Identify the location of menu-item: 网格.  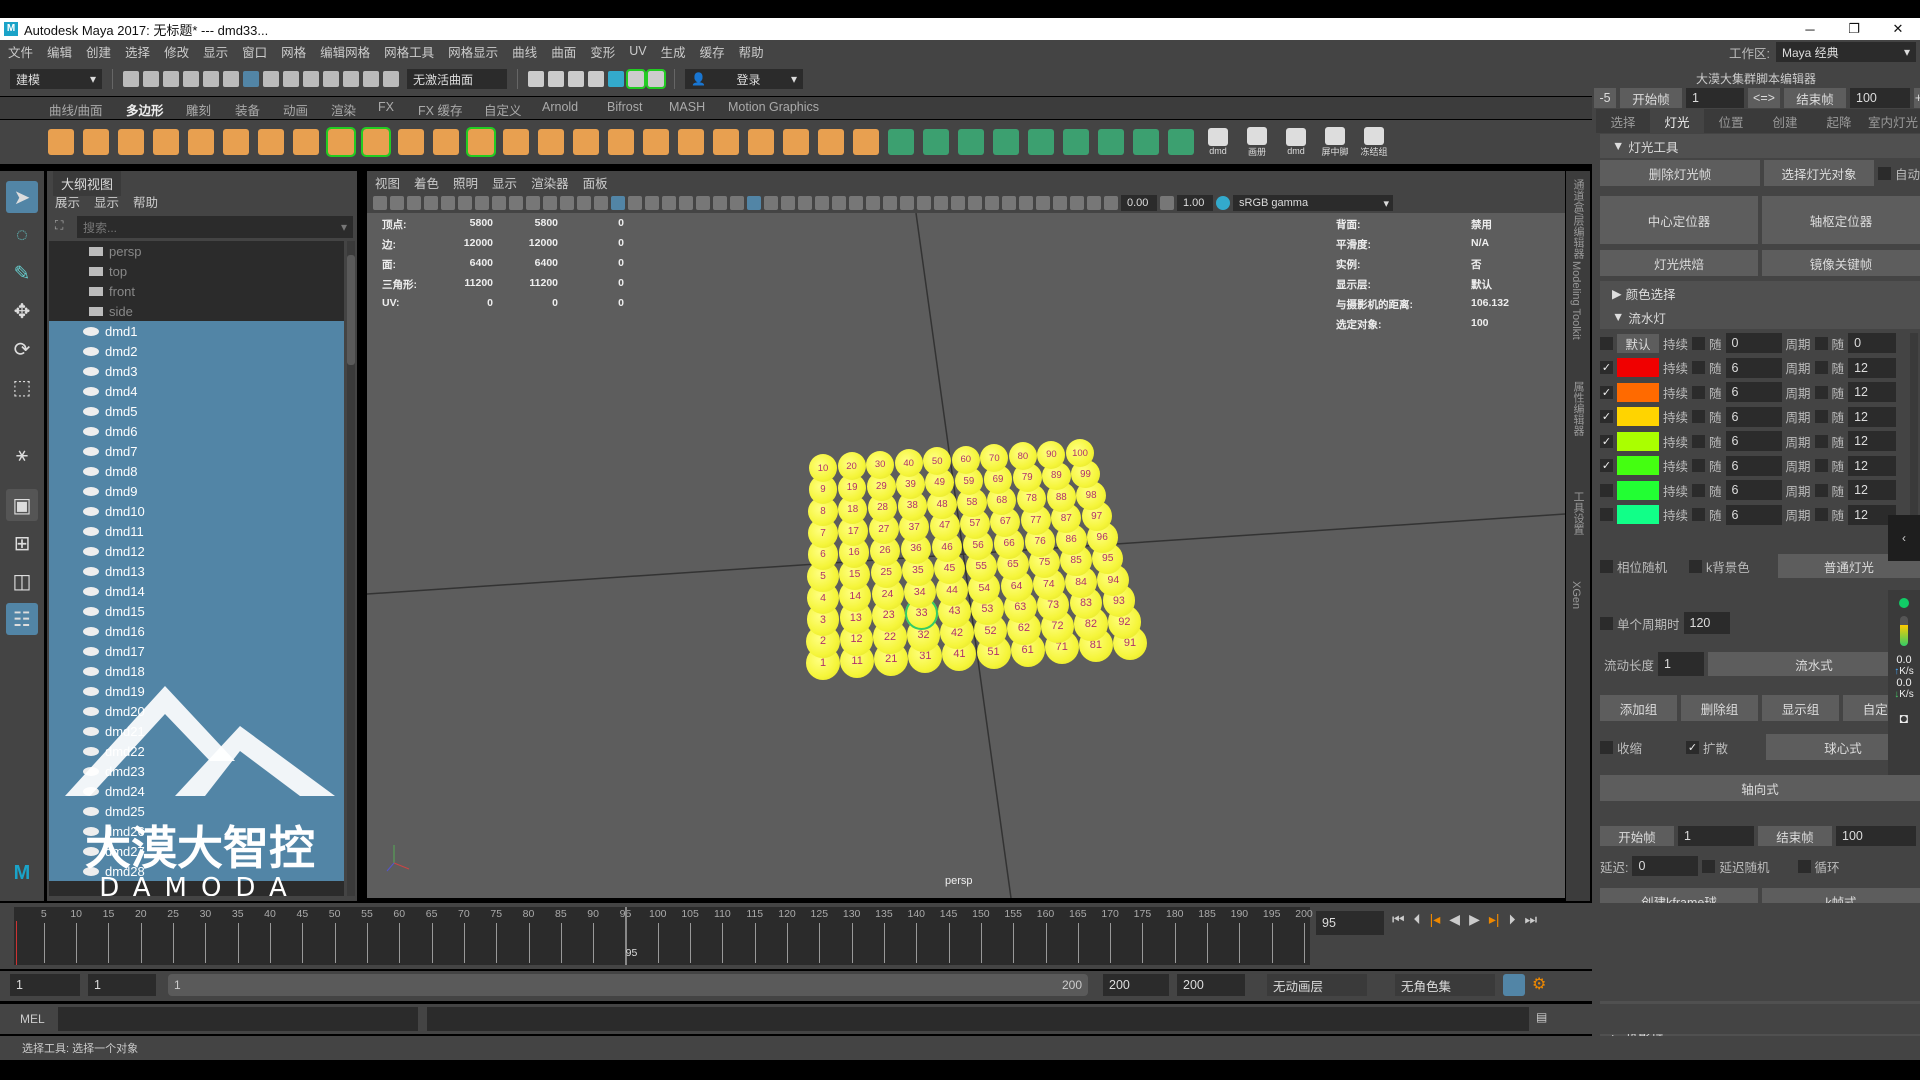
(293, 51).